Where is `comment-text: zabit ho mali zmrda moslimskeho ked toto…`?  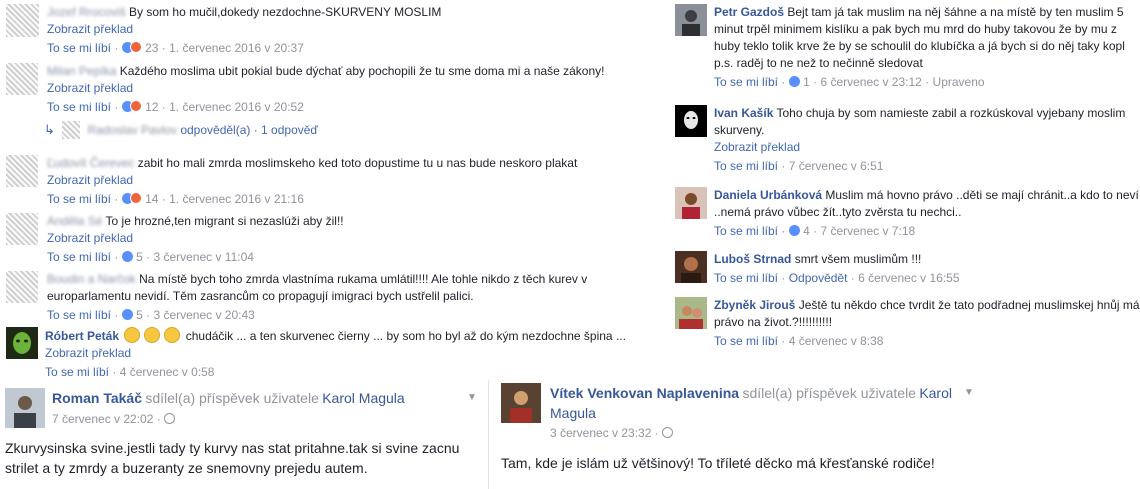
comment-text: zabit ho mali zmrda moslimskeho ked toto… is located at coordinates (357, 163).